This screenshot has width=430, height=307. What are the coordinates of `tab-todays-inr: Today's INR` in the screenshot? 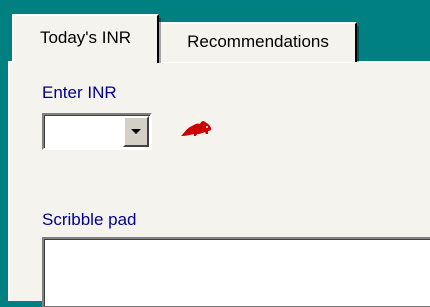 It's located at (86, 38).